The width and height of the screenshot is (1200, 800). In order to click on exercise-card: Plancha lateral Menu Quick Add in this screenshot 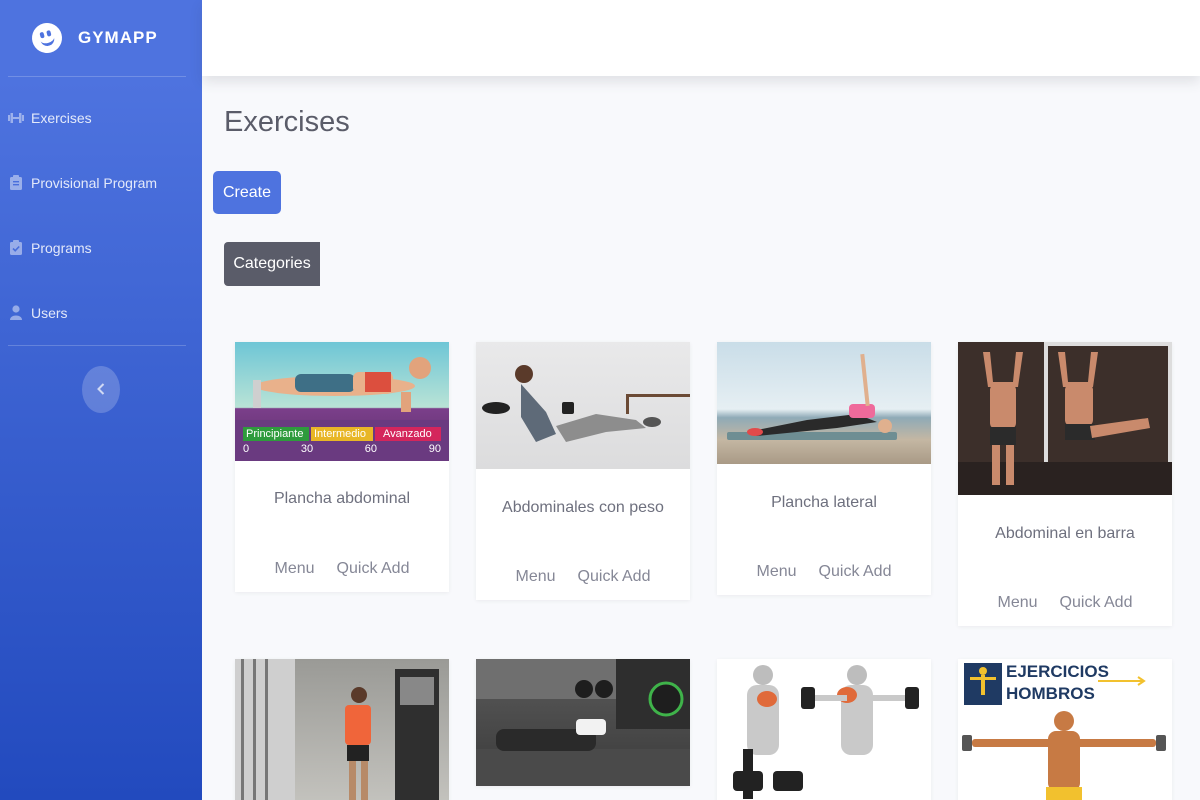, I will do `click(824, 468)`.